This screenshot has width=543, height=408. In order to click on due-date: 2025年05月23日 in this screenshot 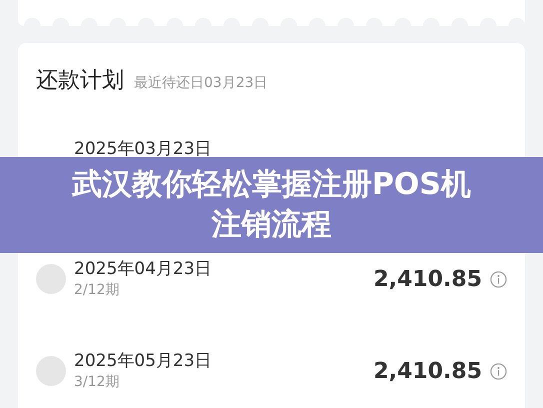, I will do `click(143, 361)`.